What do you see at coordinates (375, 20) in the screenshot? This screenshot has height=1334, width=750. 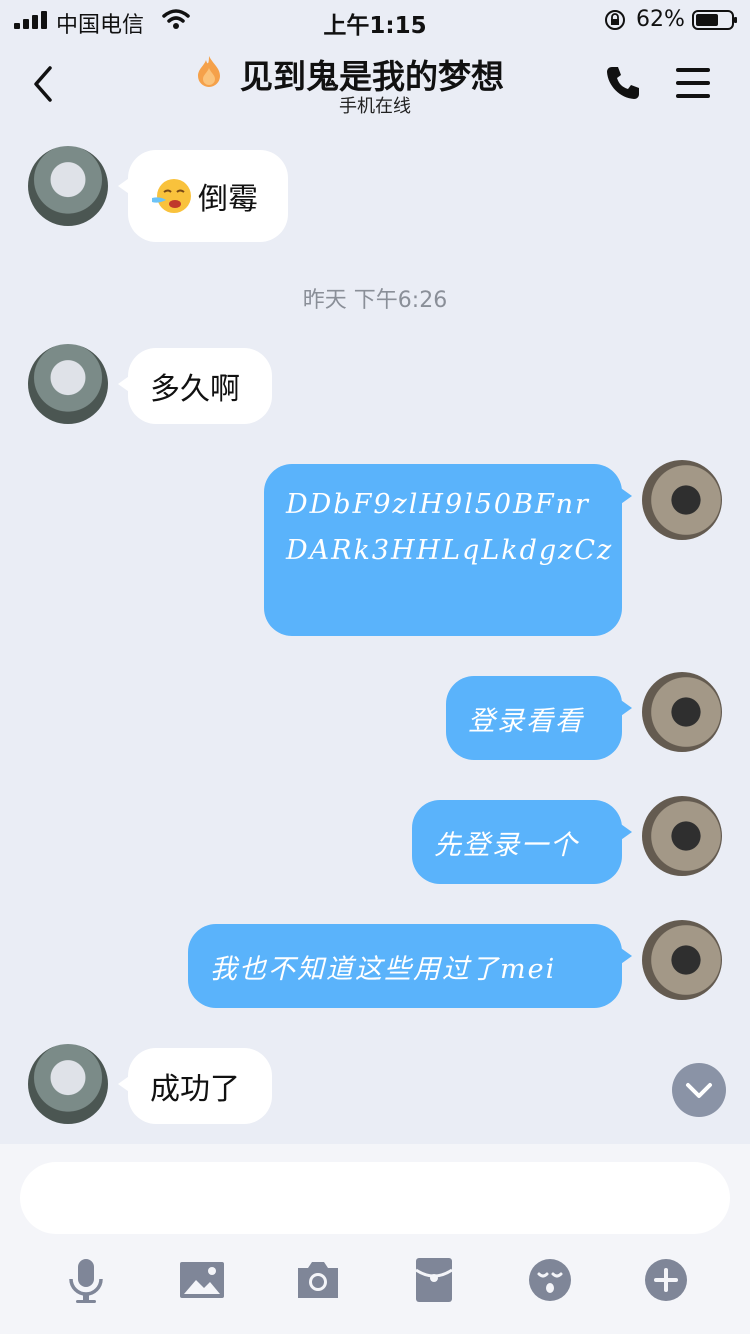 I see `status-bar: 中国电信 上午1:15 62%` at bounding box center [375, 20].